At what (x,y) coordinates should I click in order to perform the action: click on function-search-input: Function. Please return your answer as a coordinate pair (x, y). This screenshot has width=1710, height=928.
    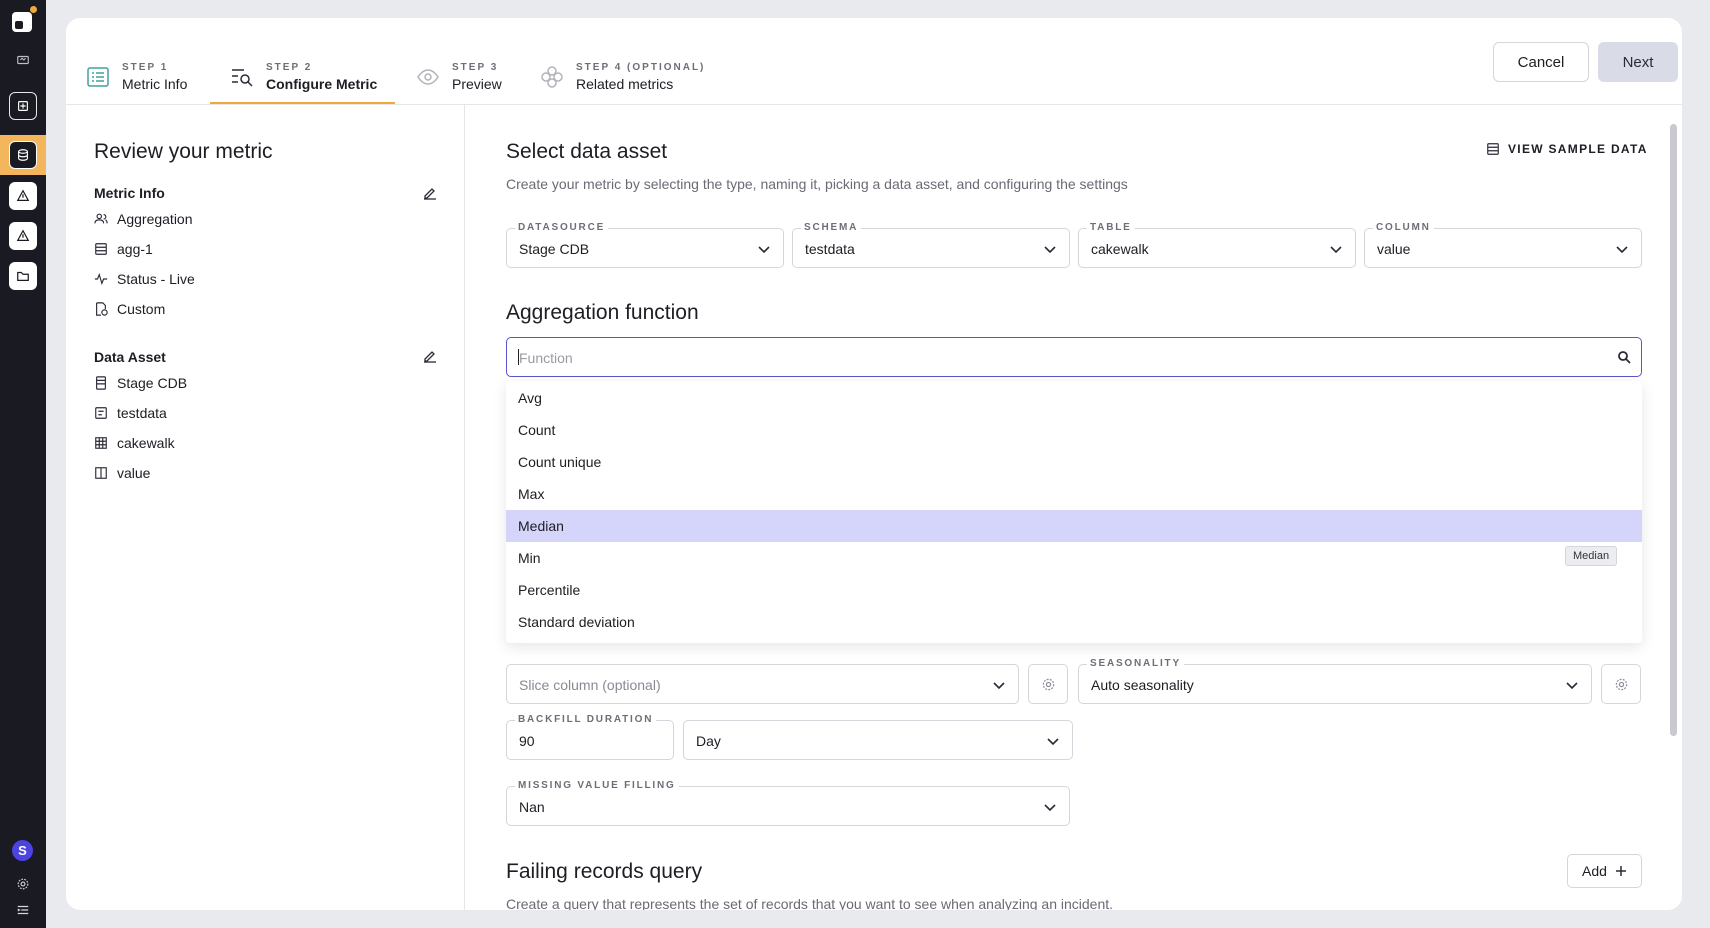
    Looking at the image, I should click on (1074, 357).